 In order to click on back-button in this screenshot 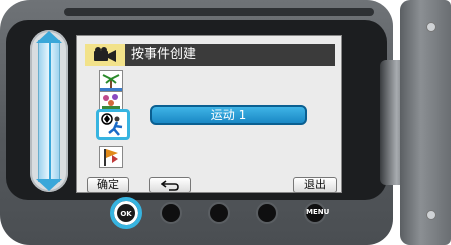, I will do `click(170, 185)`.